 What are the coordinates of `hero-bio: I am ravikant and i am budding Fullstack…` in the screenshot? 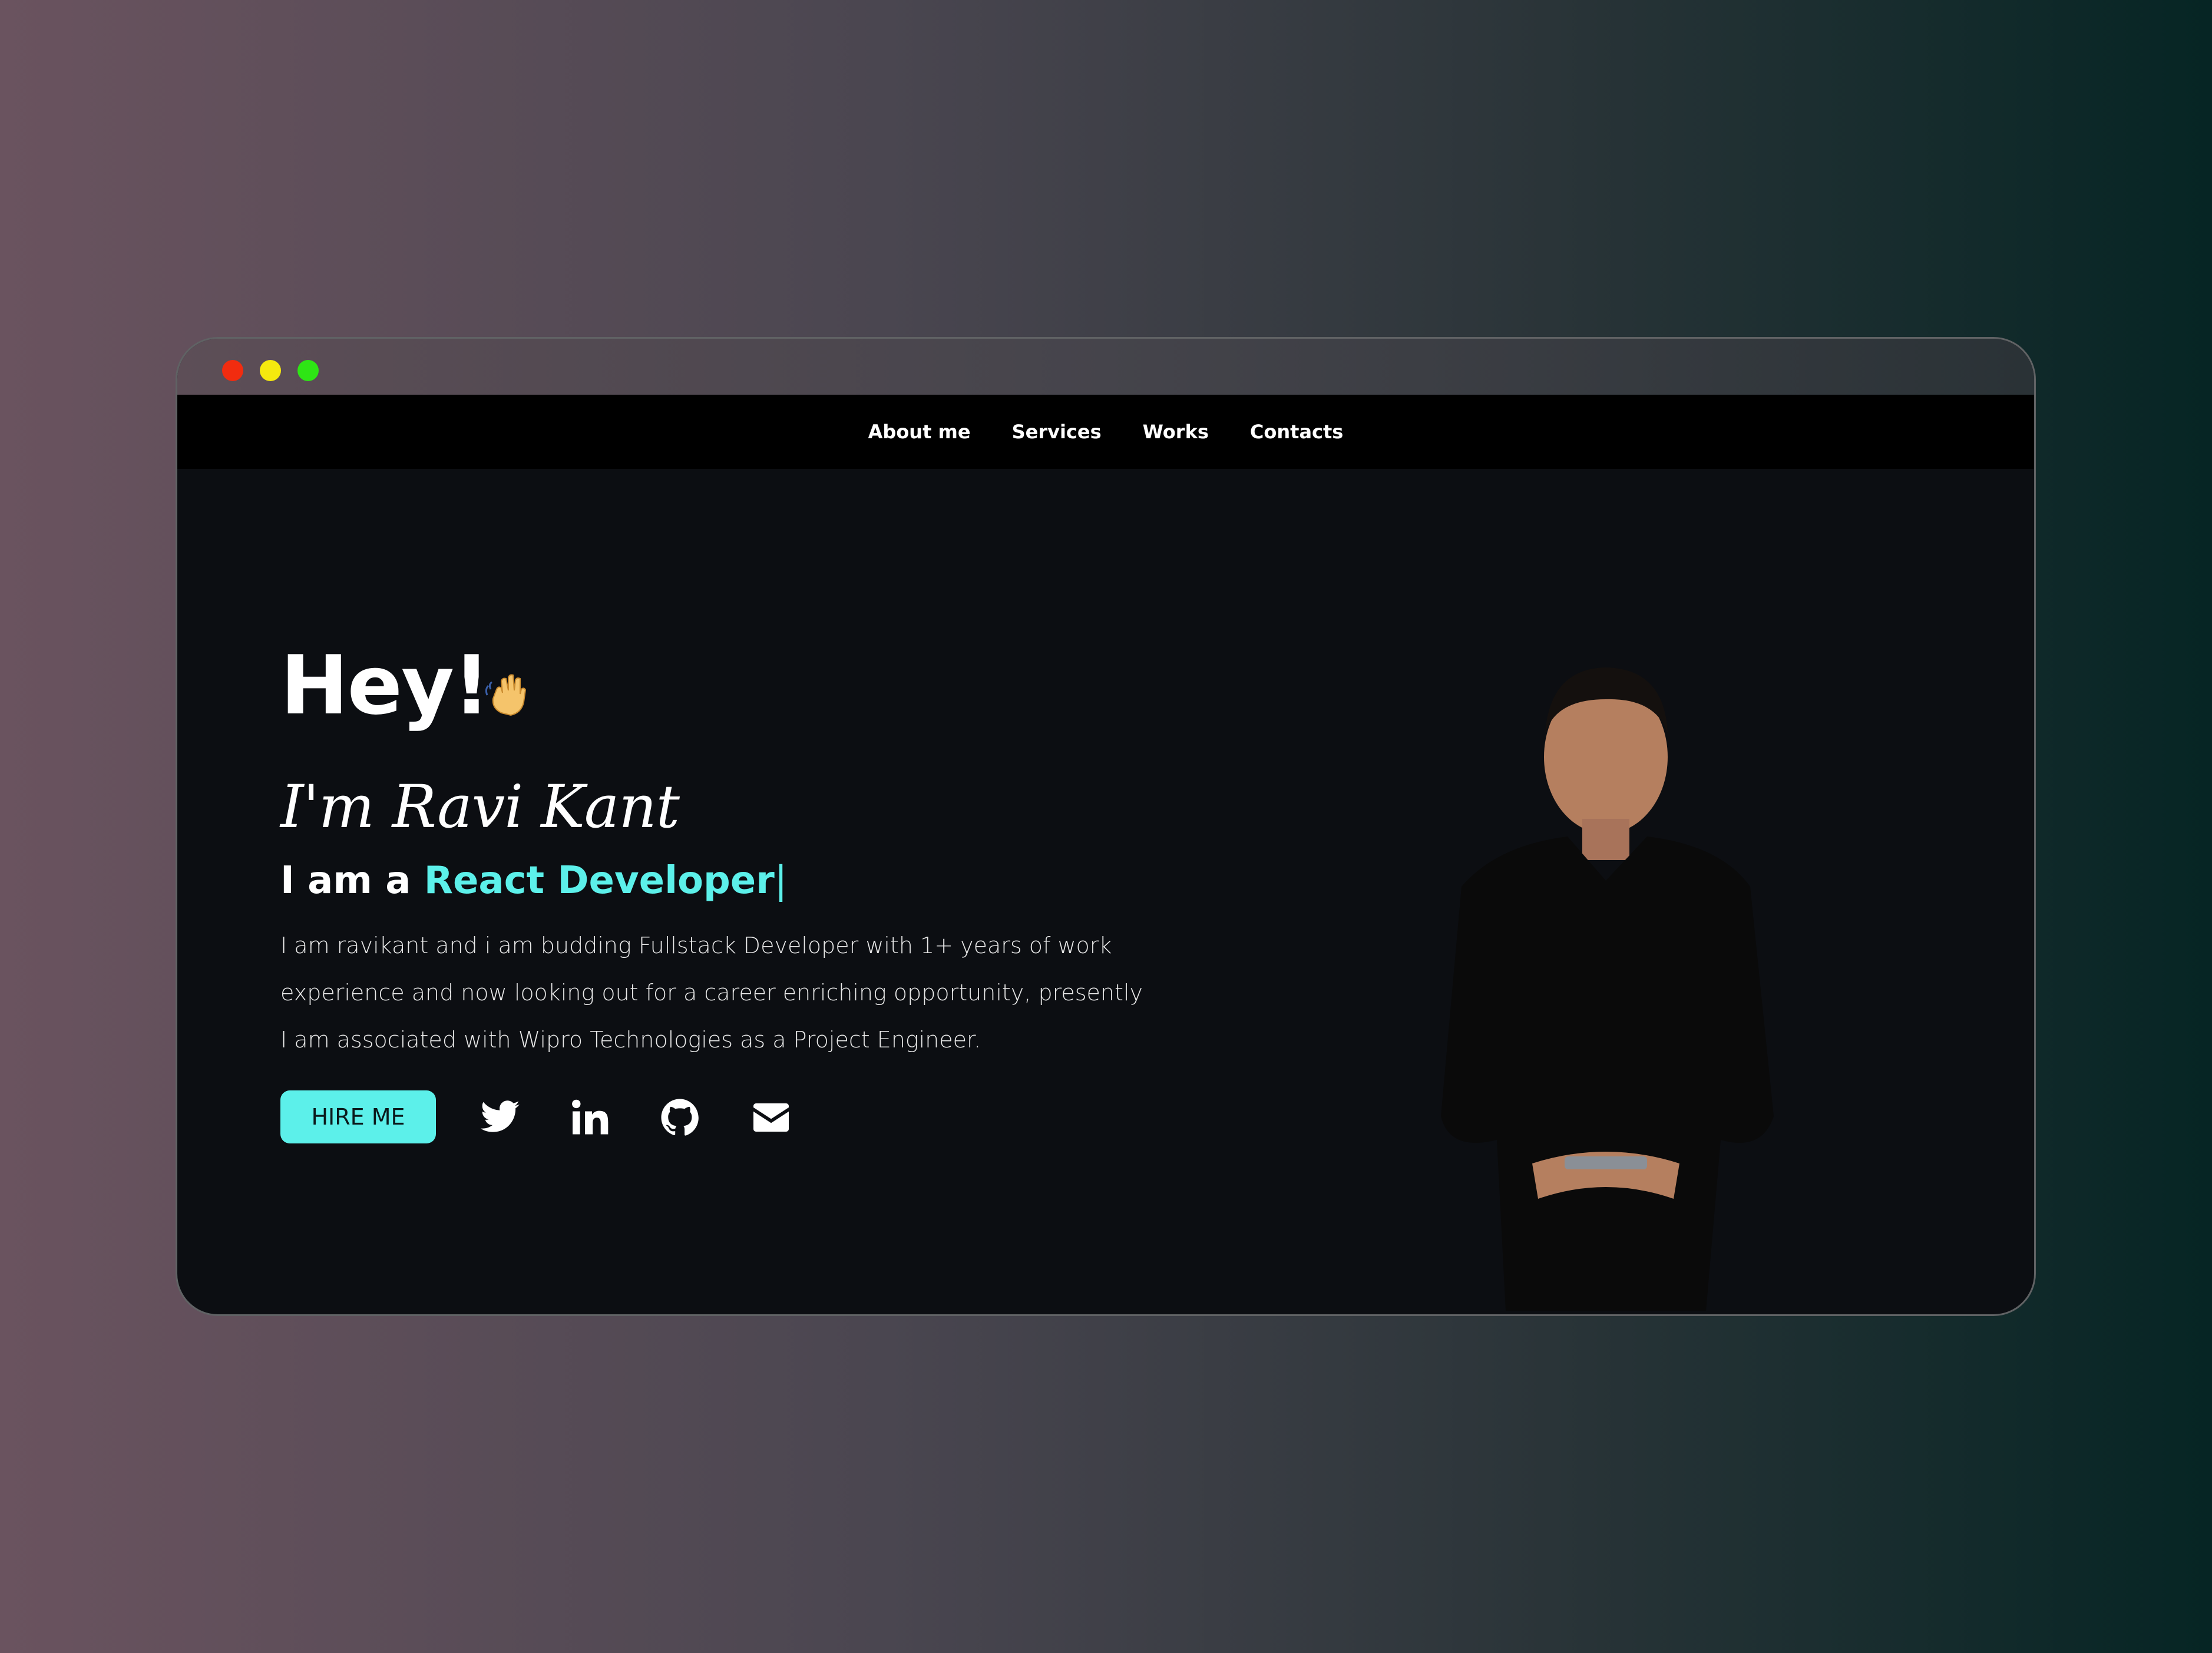 It's located at (711, 993).